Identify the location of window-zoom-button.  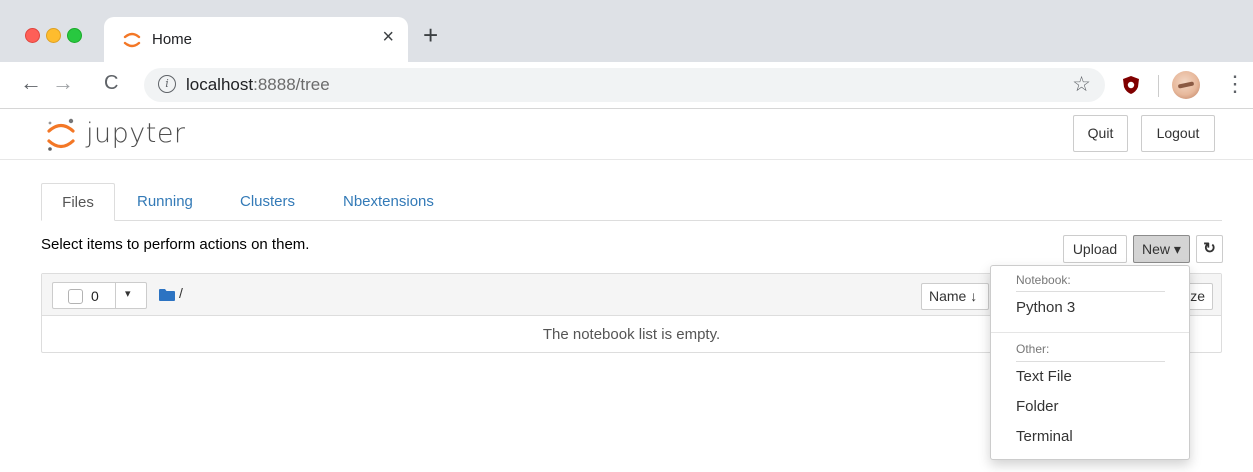
(74, 35).